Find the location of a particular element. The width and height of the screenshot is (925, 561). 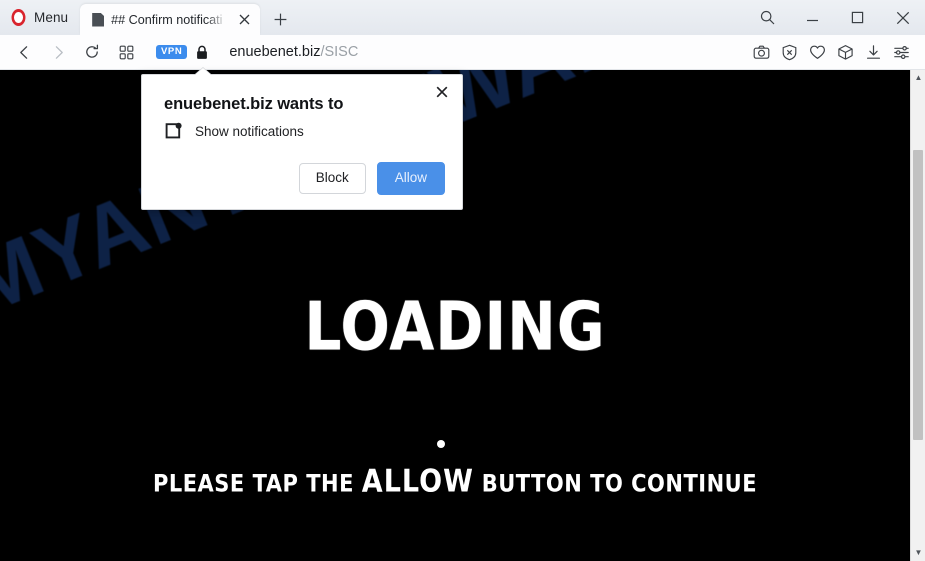

instruction-prefix: PLEASE TAP THE is located at coordinates (253, 483).